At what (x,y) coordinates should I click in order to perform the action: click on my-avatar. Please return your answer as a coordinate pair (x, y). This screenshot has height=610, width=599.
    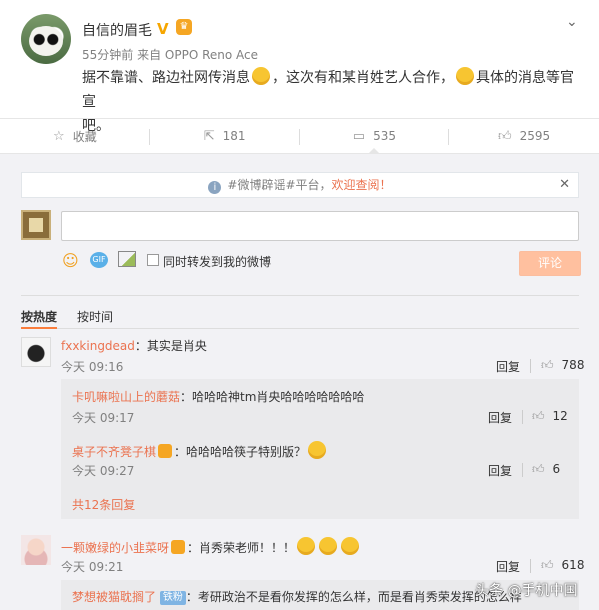
    Looking at the image, I should click on (36, 225).